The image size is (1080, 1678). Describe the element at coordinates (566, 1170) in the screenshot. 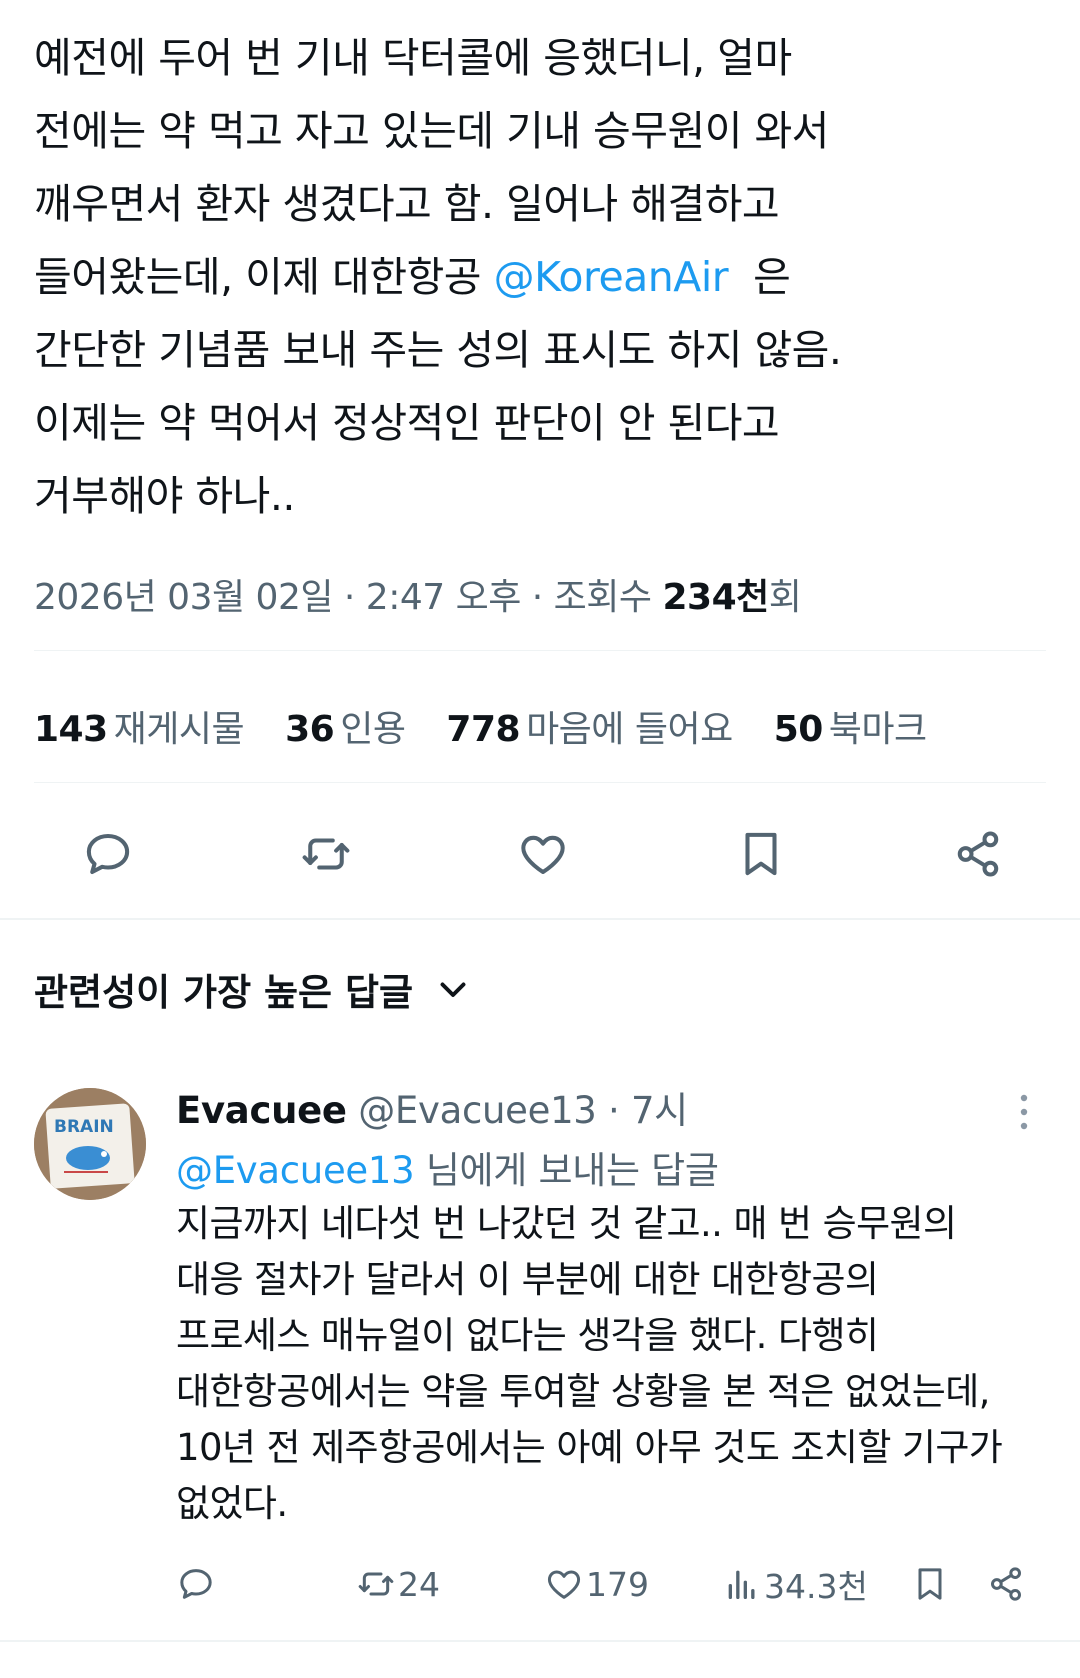

I see `replying-to-suffix: 님에게 보내는 답글` at that location.